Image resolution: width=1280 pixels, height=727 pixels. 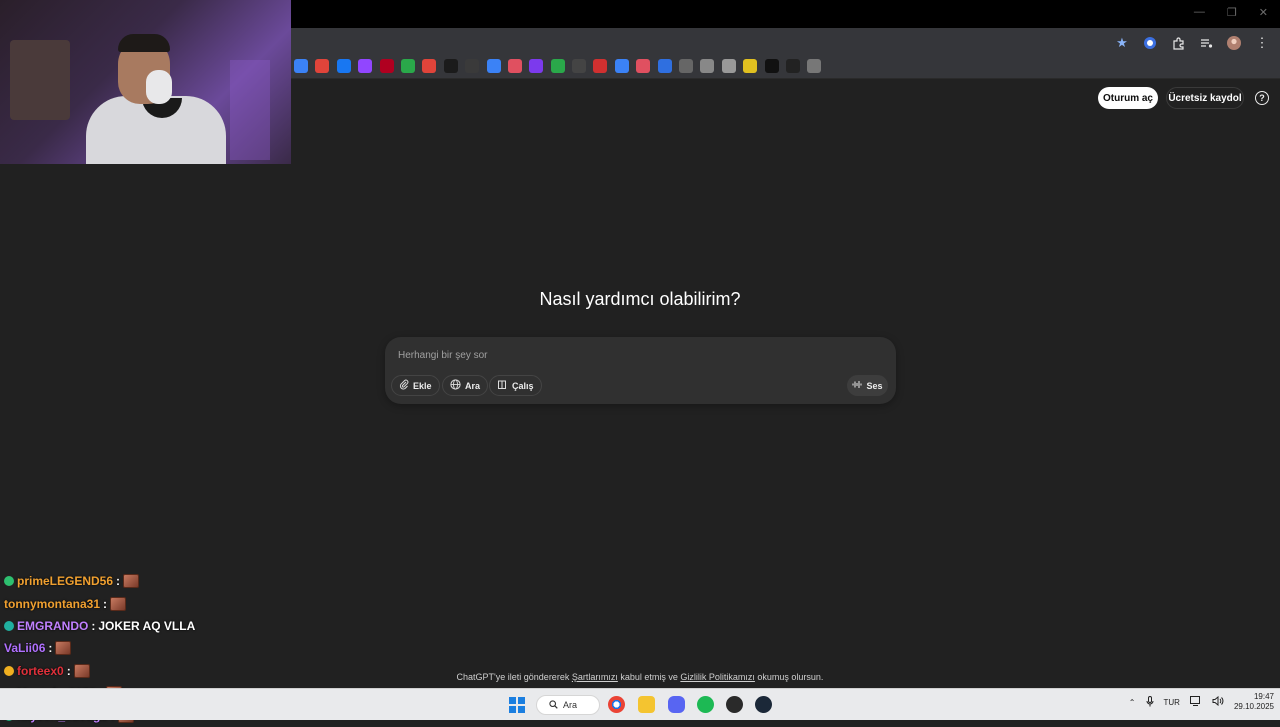 I want to click on system-tray: ⌃ TUR 19:47 29.10.2025, so click(x=1201, y=702).